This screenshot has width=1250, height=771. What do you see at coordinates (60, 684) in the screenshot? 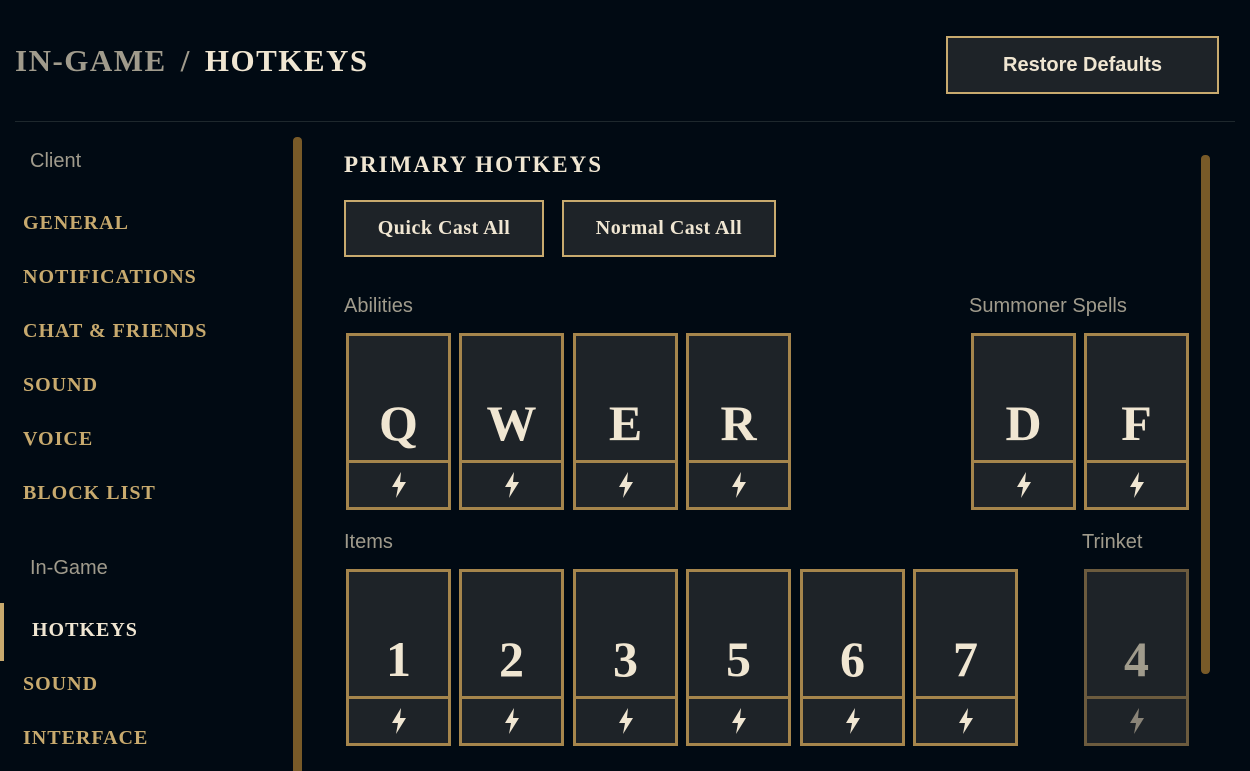
I see `sidebar-item-sound-in-game: SOUND` at bounding box center [60, 684].